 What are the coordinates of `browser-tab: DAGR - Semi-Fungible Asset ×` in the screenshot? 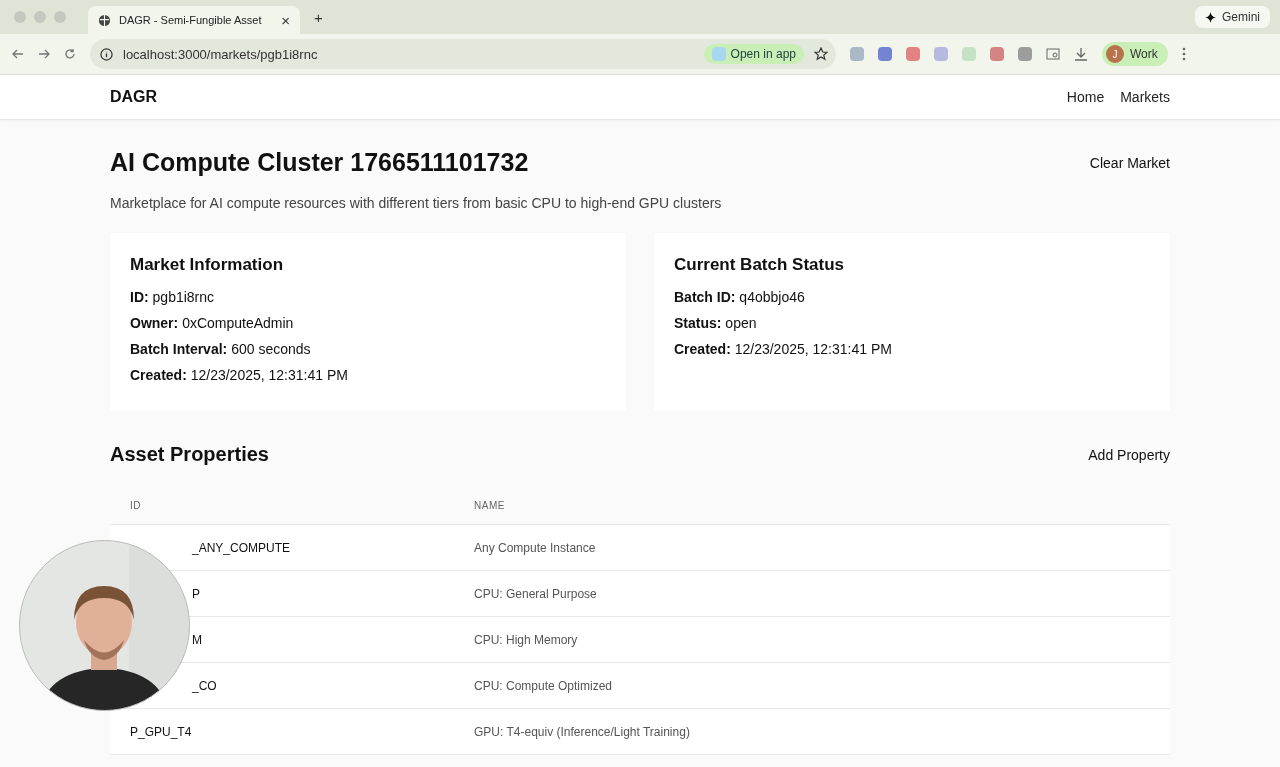 It's located at (194, 20).